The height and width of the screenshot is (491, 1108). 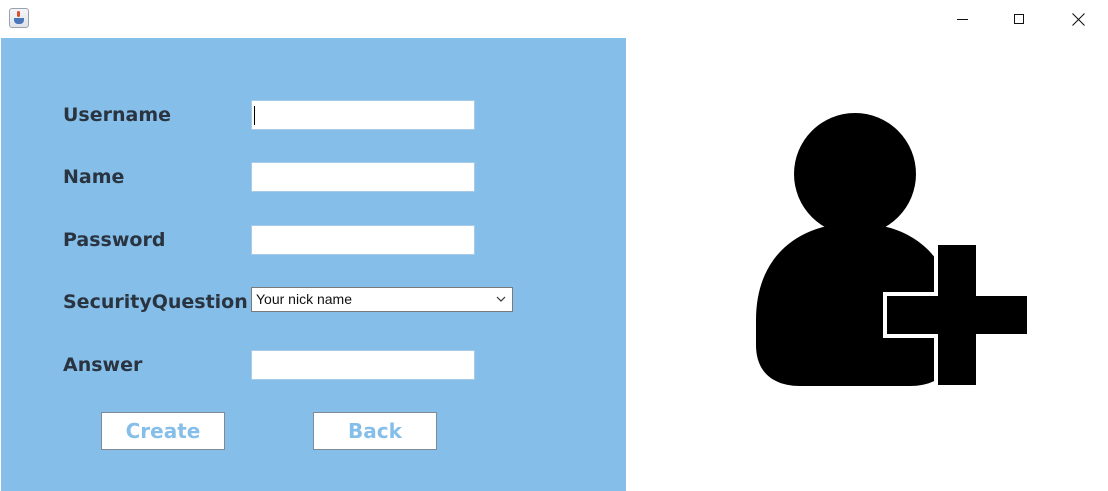 What do you see at coordinates (19, 18) in the screenshot?
I see `java-cup-icon` at bounding box center [19, 18].